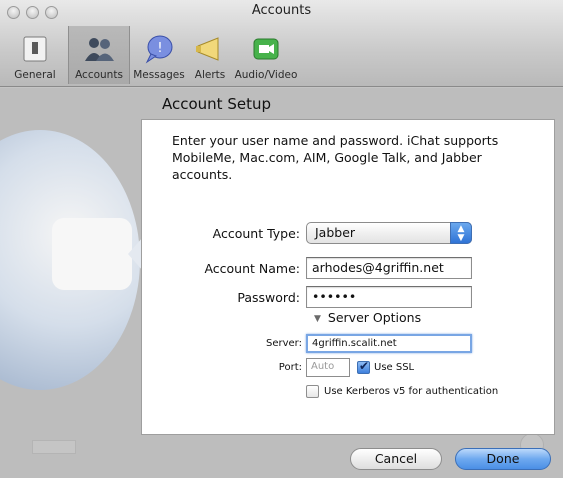 The height and width of the screenshot is (478, 563). I want to click on toolbar-item-audio-video: Audio/Video, so click(266, 55).